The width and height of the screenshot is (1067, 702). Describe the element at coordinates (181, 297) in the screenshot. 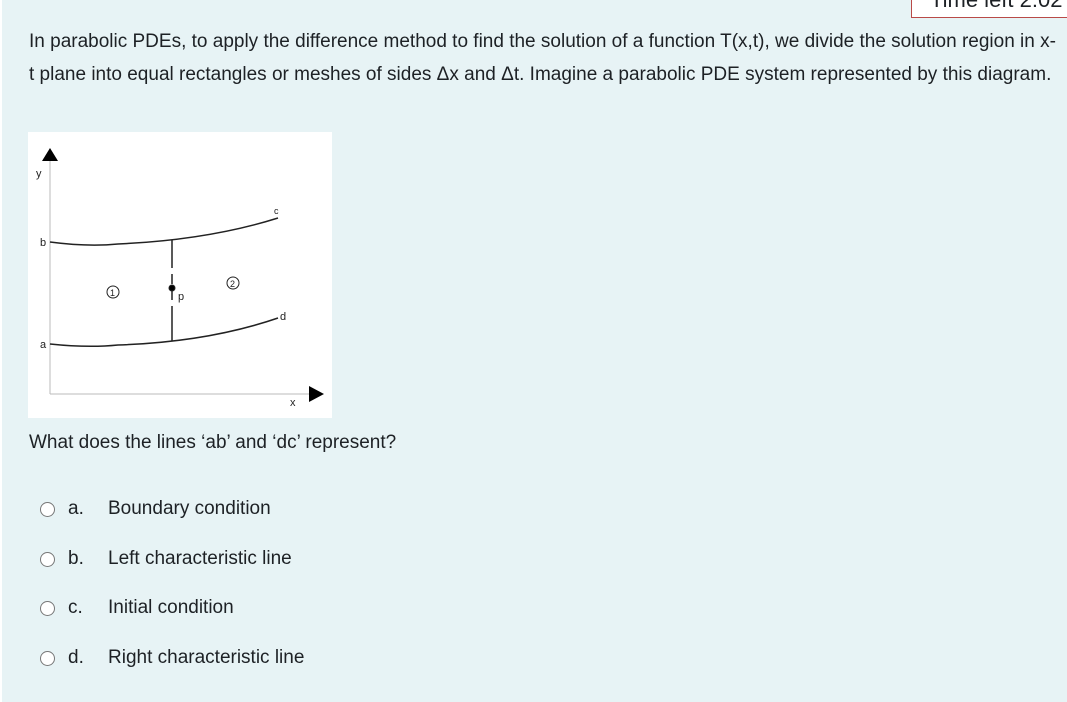

I see `label-p: p` at that location.